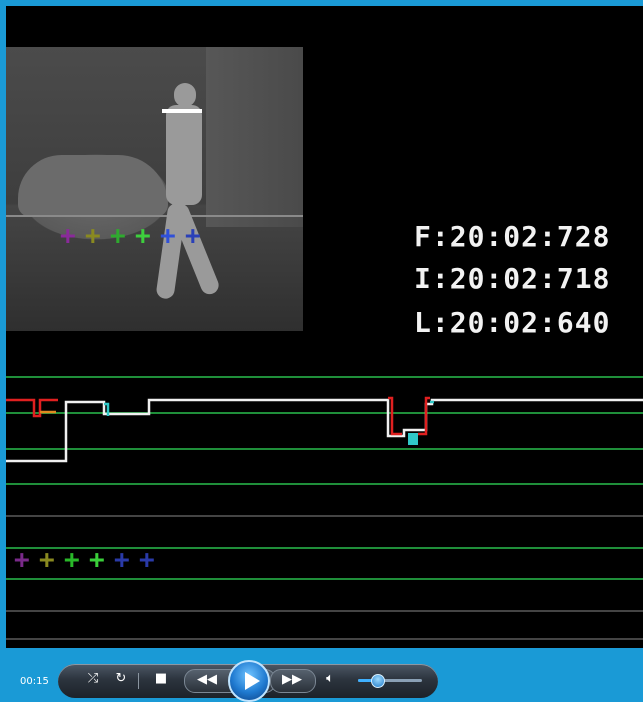  What do you see at coordinates (161, 679) in the screenshot?
I see `stop-icon: ■` at bounding box center [161, 679].